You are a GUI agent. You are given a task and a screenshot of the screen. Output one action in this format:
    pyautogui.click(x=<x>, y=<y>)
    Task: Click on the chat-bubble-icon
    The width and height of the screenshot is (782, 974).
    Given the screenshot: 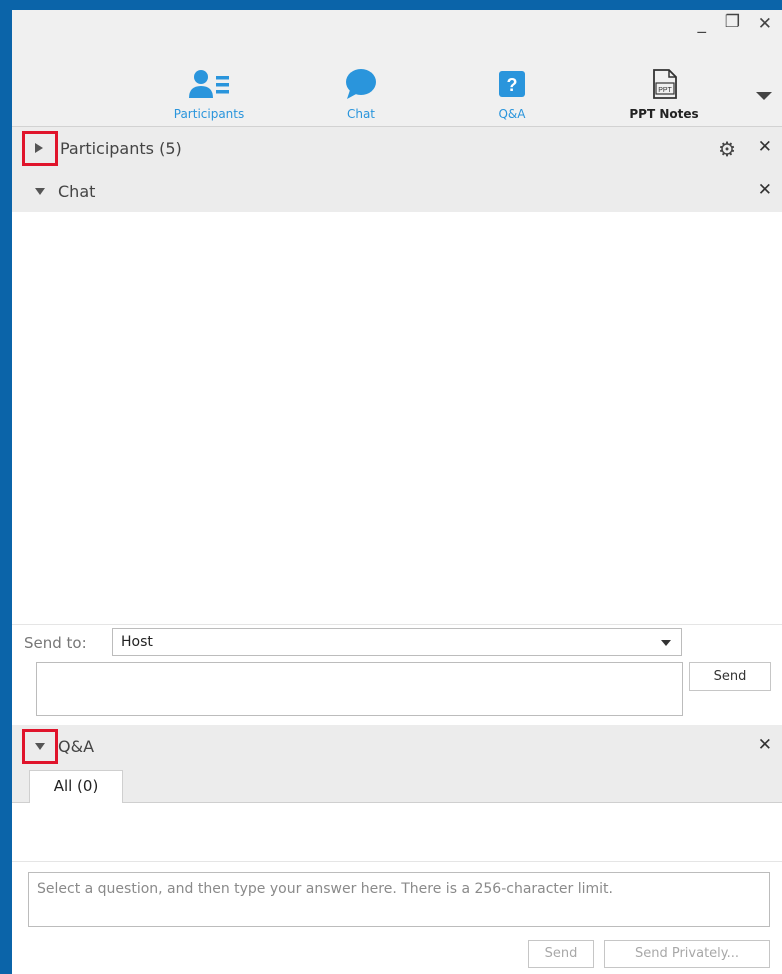 What is the action you would take?
    pyautogui.click(x=361, y=84)
    